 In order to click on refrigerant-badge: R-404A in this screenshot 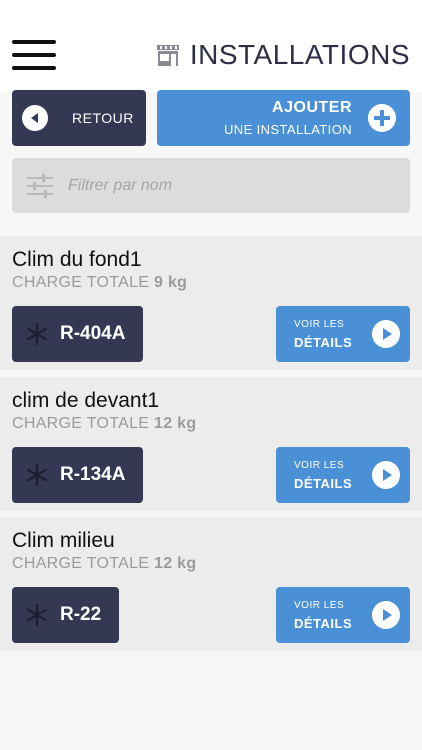, I will do `click(78, 334)`.